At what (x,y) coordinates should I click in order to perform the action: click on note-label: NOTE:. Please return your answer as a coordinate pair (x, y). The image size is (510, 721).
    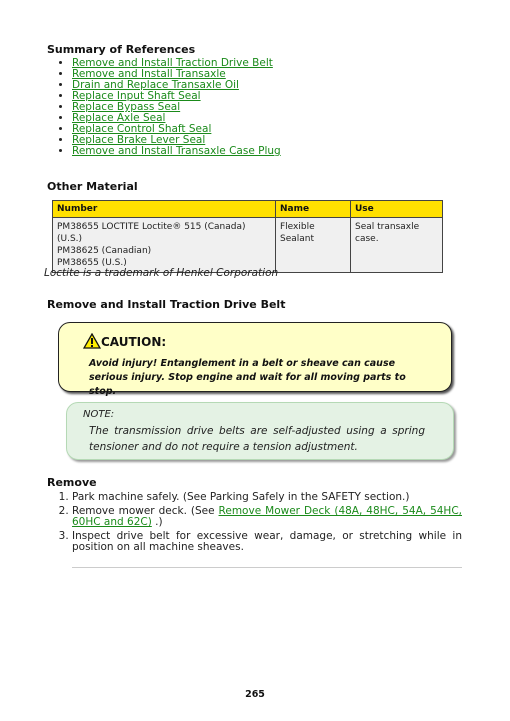
    Looking at the image, I should click on (99, 414).